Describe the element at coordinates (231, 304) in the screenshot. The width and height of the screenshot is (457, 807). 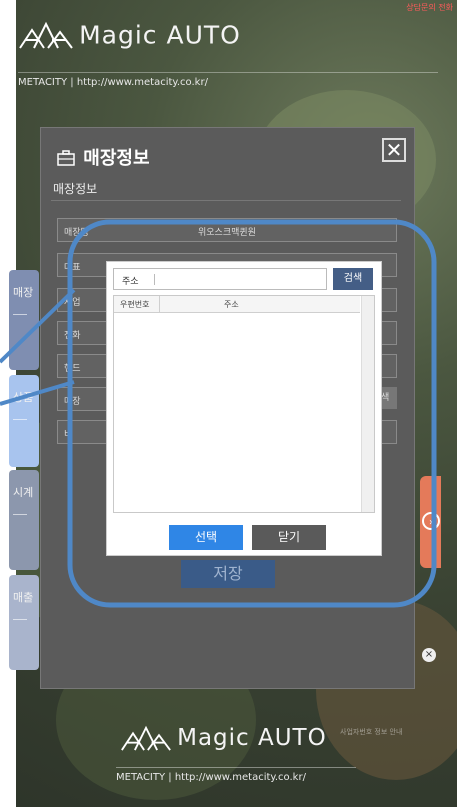
I see `column-header-address: 주소` at that location.